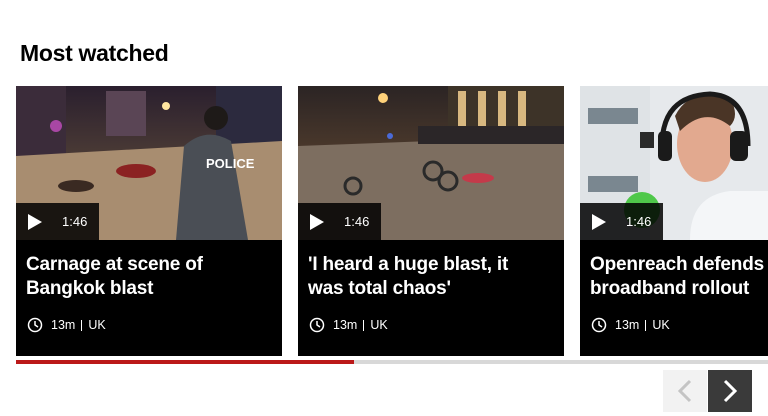 The width and height of the screenshot is (768, 416). Describe the element at coordinates (185, 362) in the screenshot. I see `carousel-progress-fill` at that location.